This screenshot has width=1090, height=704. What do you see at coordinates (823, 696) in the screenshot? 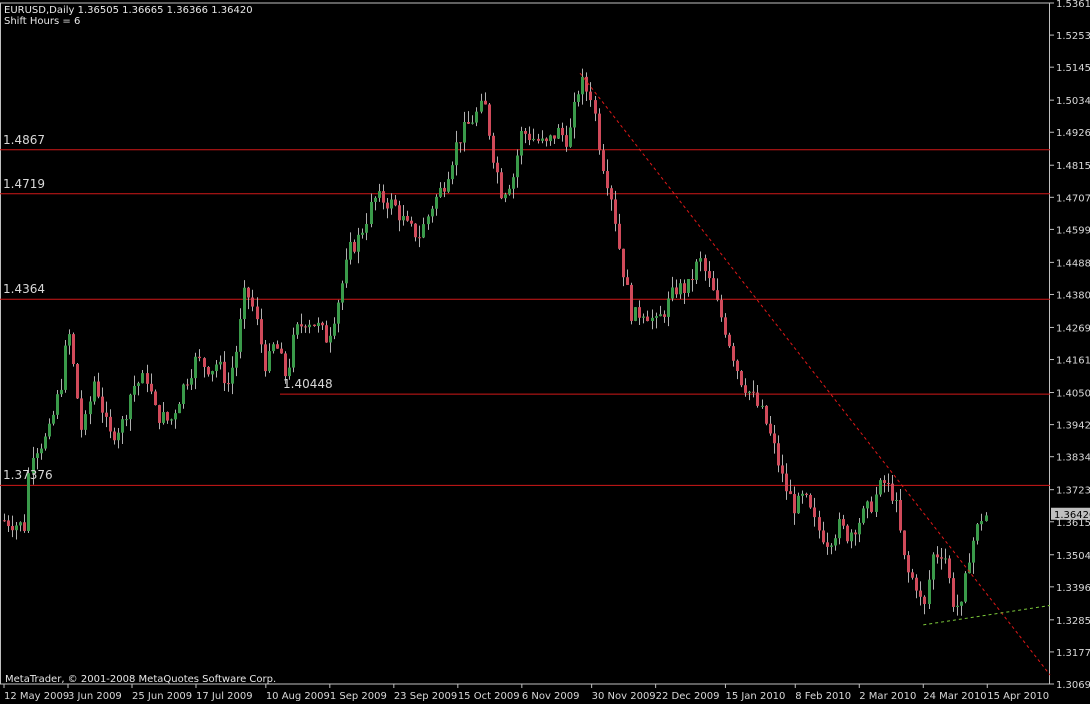
I see `x-tick-label: 8 Feb 2010` at bounding box center [823, 696].